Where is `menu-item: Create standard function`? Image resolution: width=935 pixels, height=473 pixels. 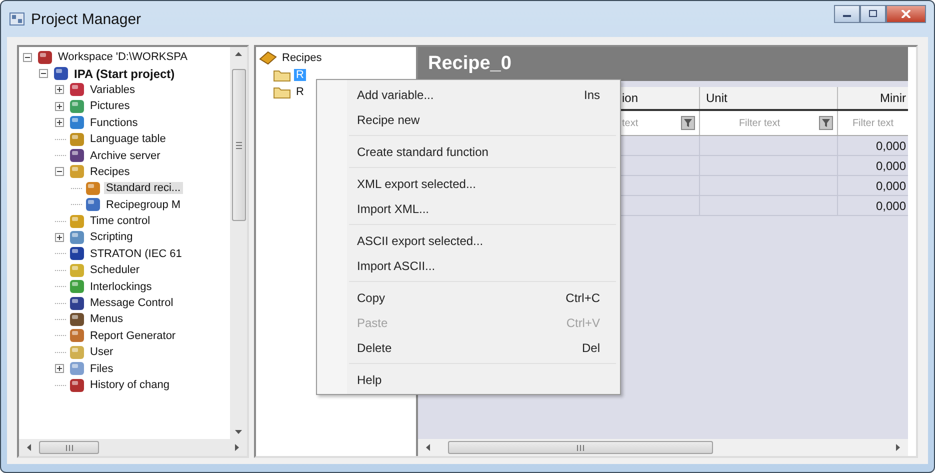 menu-item: Create standard function is located at coordinates (468, 151).